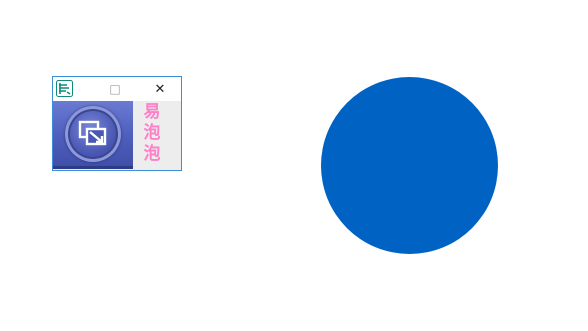 This screenshot has width=588, height=331. I want to click on window-titlebar: □ ✕, so click(117, 89).